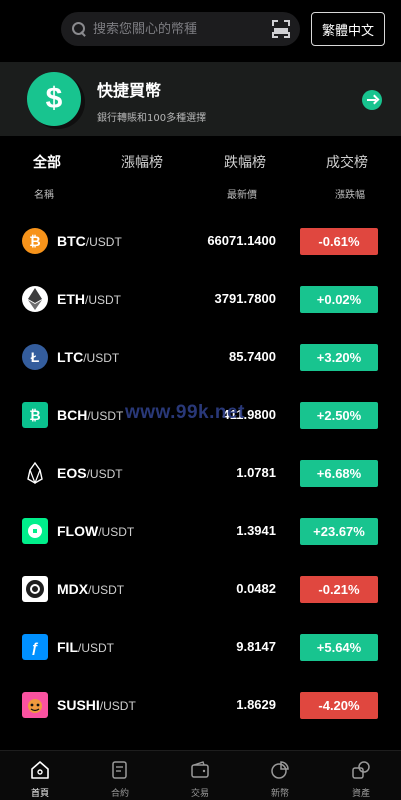 This screenshot has height=800, width=401. What do you see at coordinates (245, 298) in the screenshot?
I see `last-price: 3791.7800` at bounding box center [245, 298].